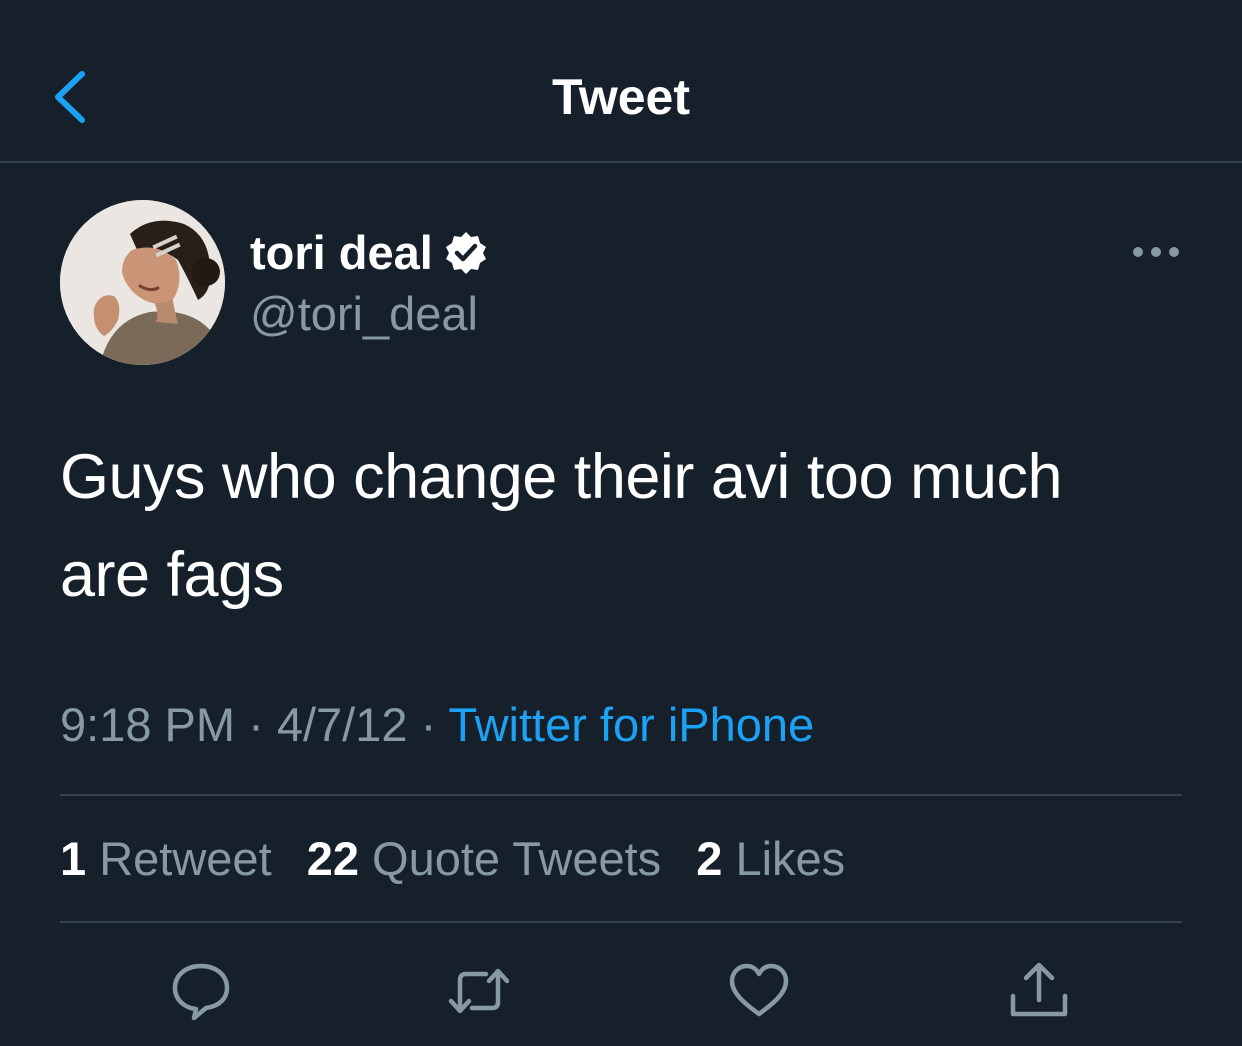  I want to click on likes-stat: 2 Likes, so click(770, 858).